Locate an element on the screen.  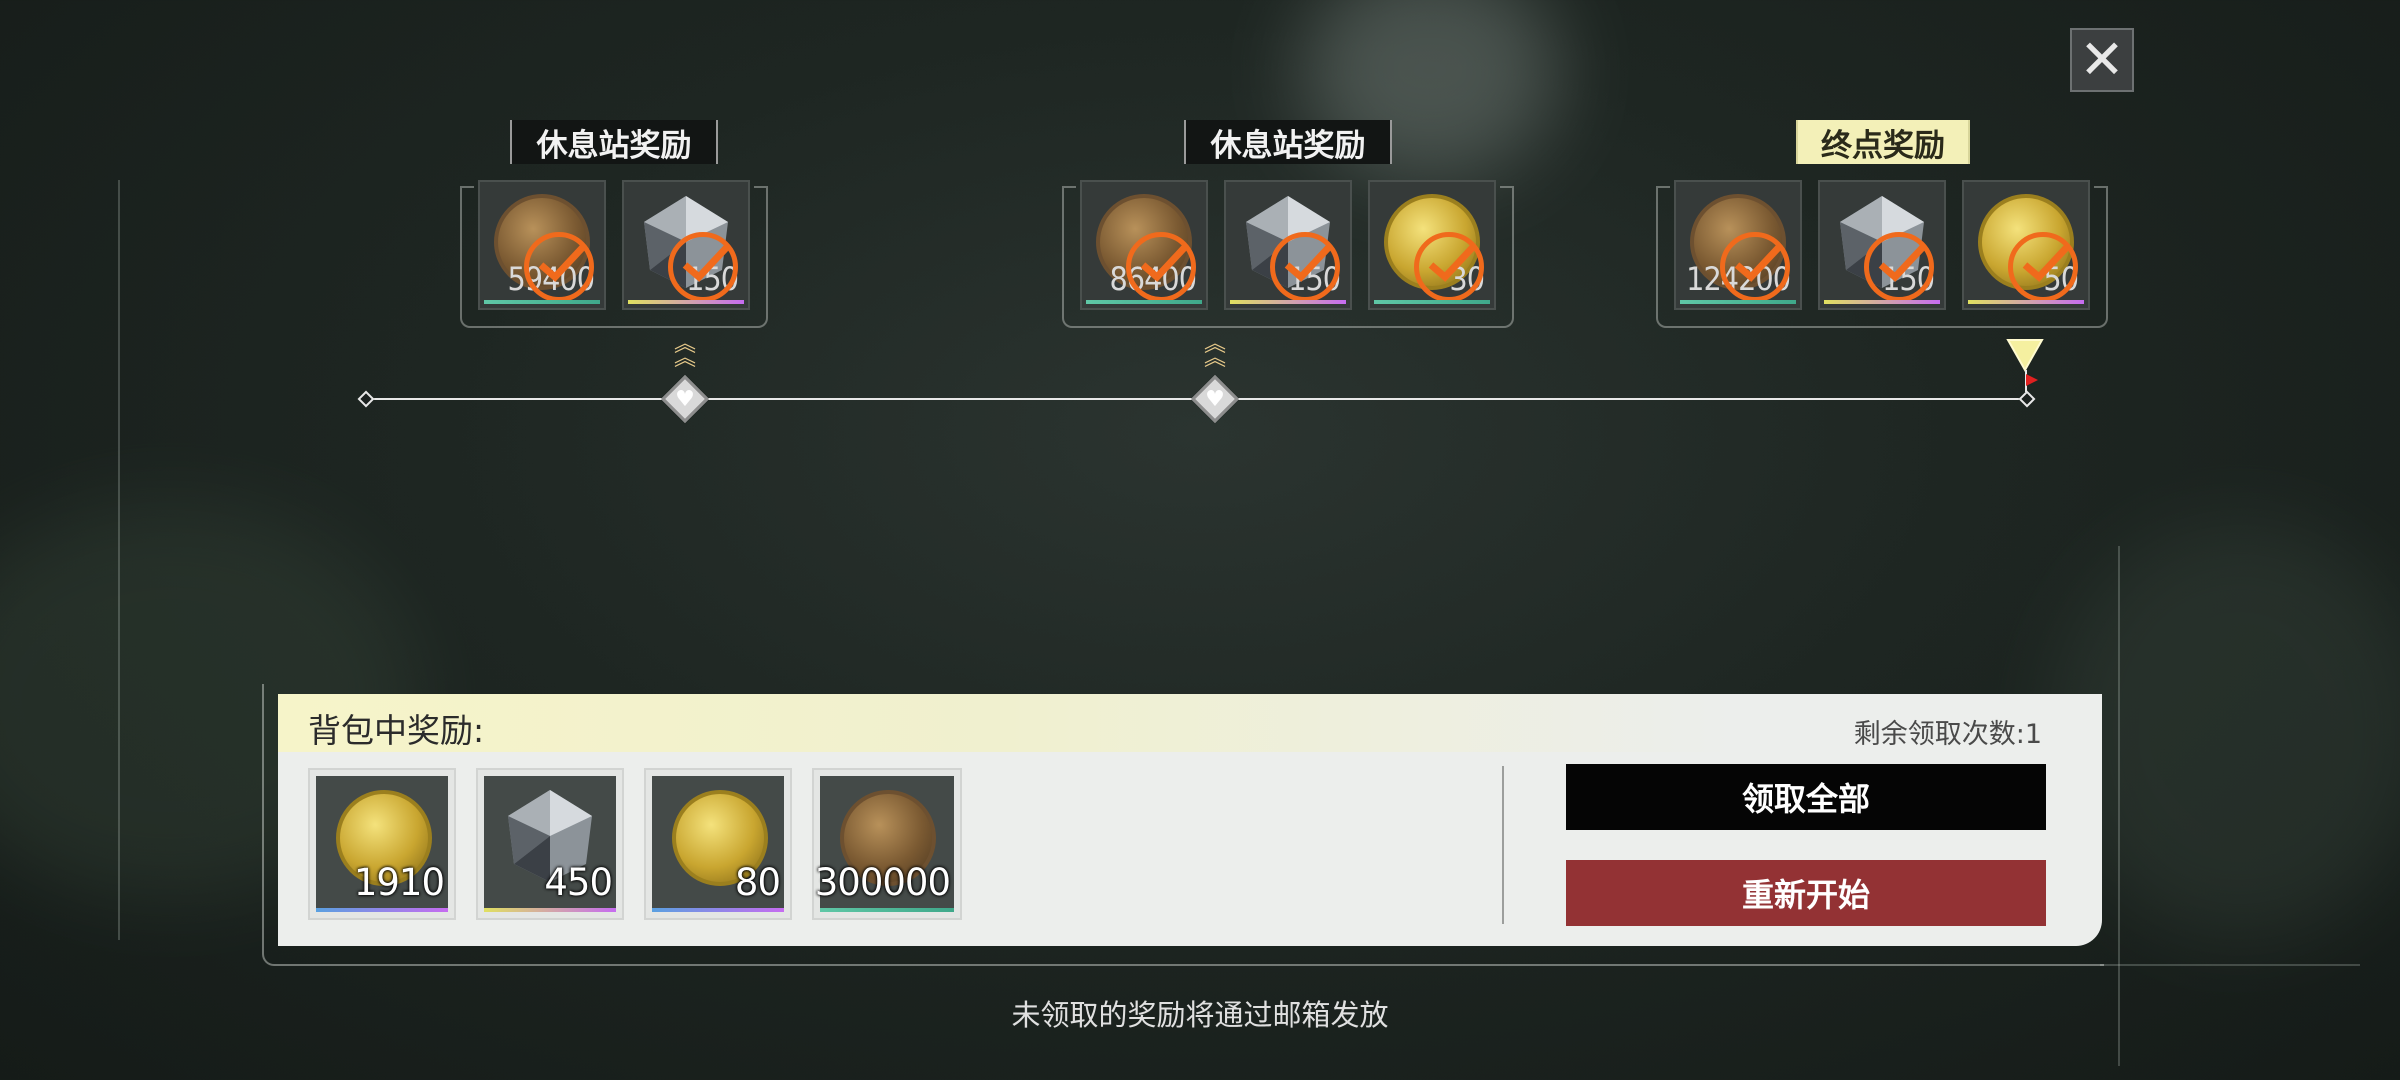
reward-slot: 86400 is located at coordinates (1144, 245).